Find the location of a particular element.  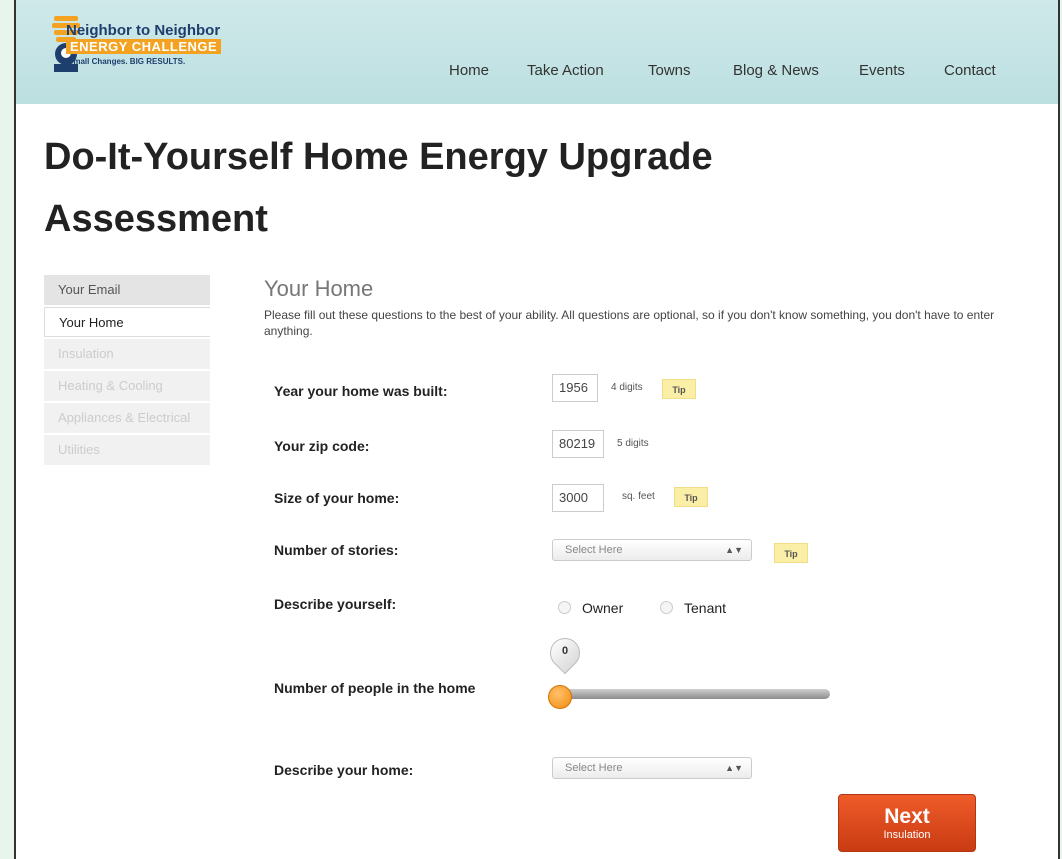

owner-radio-label: Owner is located at coordinates (603, 608).